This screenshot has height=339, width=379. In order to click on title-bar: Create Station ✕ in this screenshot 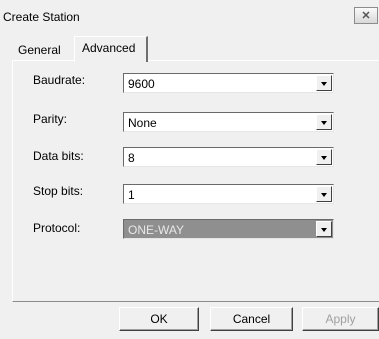, I will do `click(189, 16)`.